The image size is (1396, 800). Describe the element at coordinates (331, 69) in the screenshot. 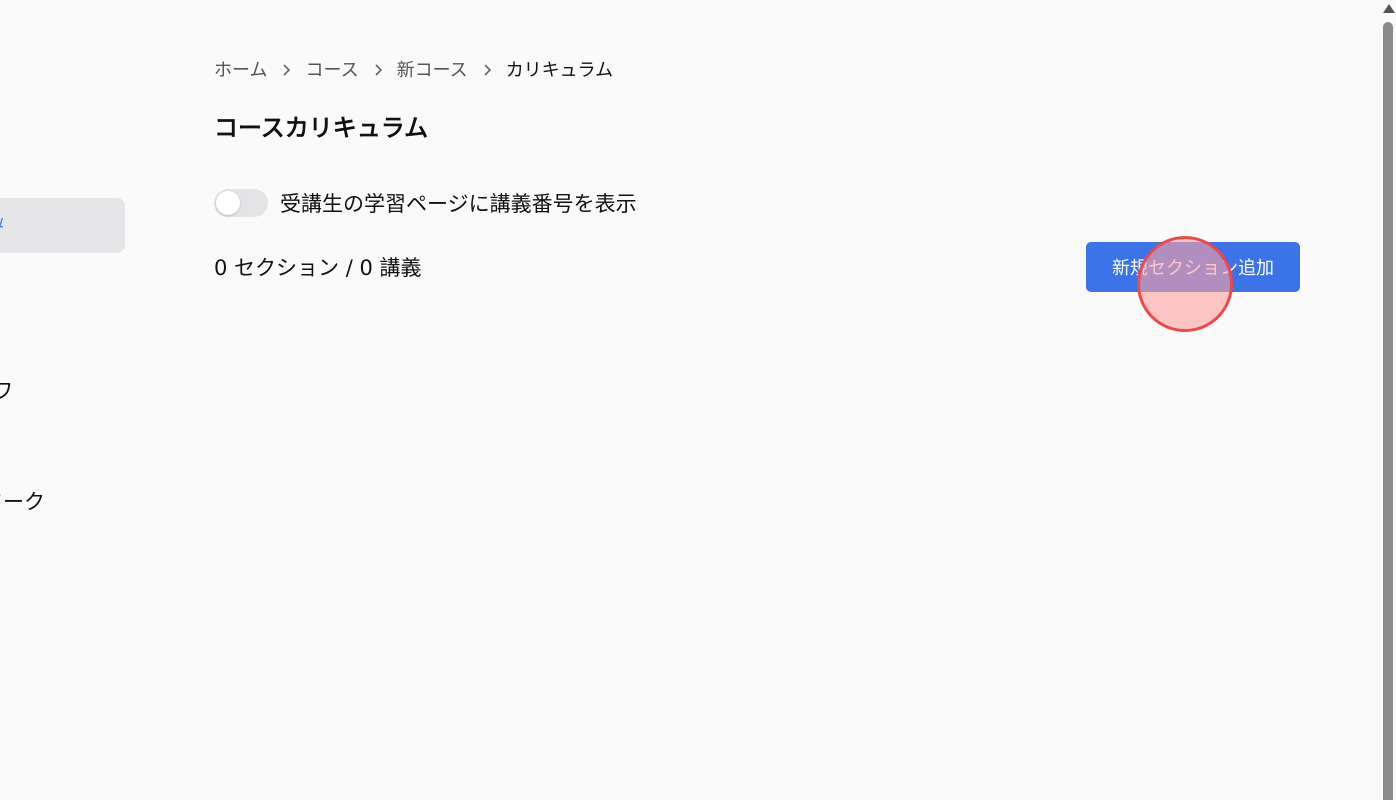

I see `breadcrumb-courses: コース` at that location.